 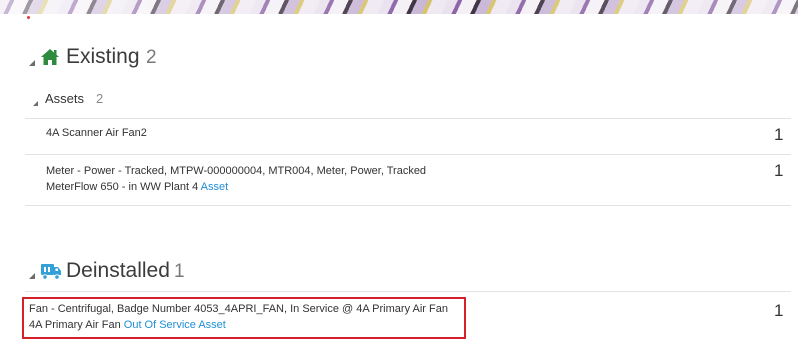 What do you see at coordinates (65, 98) in the screenshot?
I see `assets-group-title: Assets` at bounding box center [65, 98].